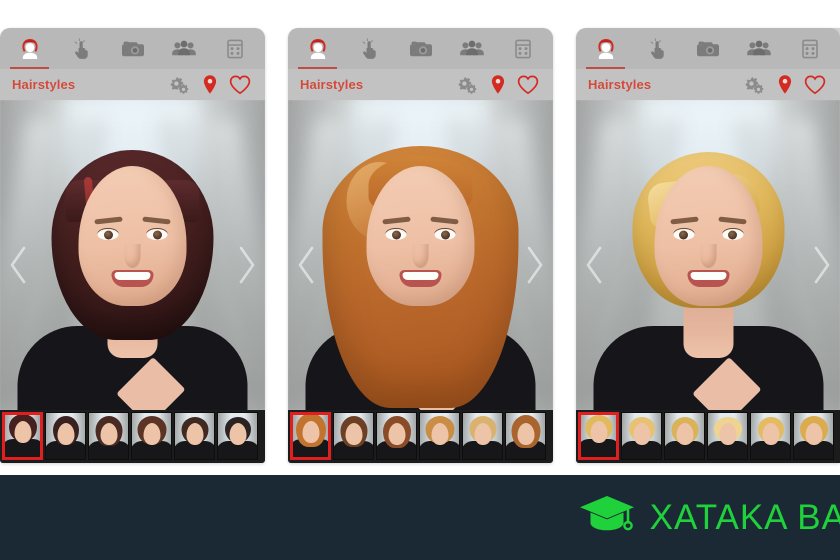 This screenshot has width=840, height=560. What do you see at coordinates (420, 84) in the screenshot?
I see `screen-title-bar: Hairstyles` at bounding box center [420, 84].